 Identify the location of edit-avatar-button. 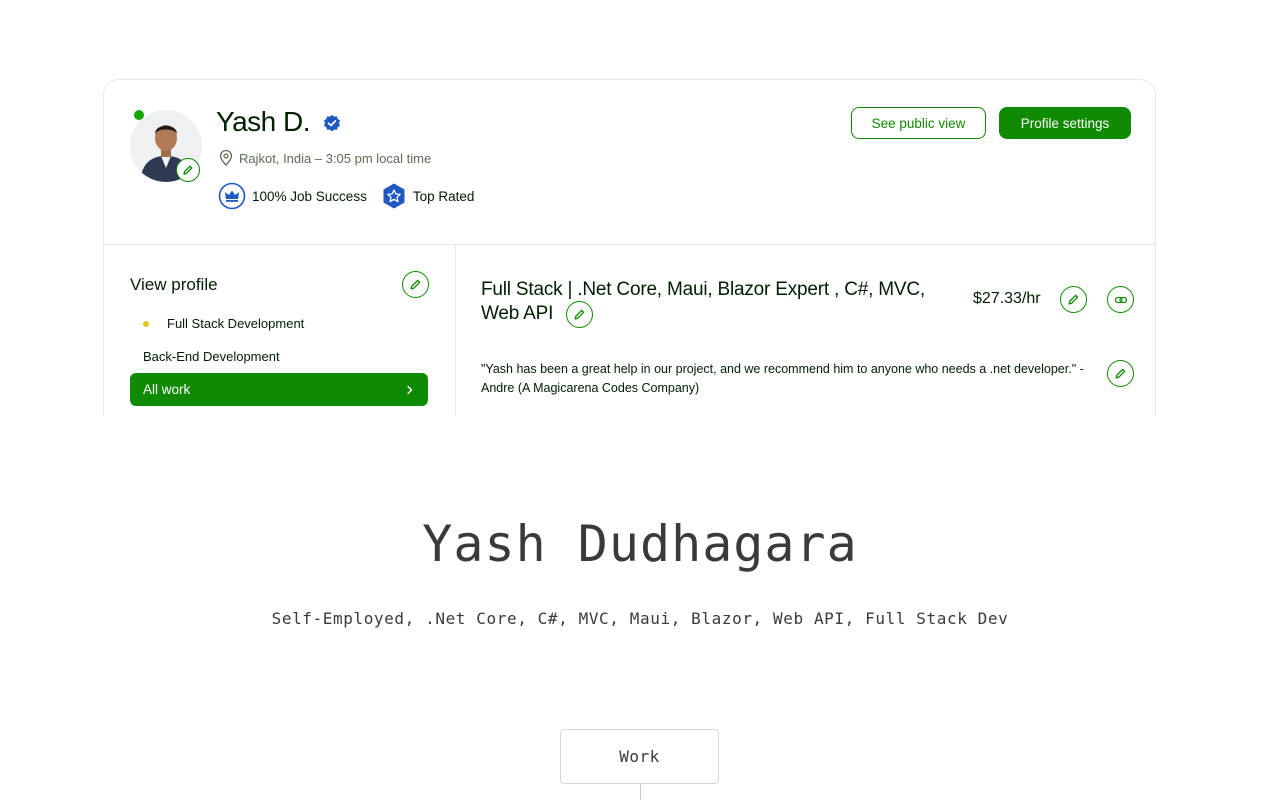
(188, 170).